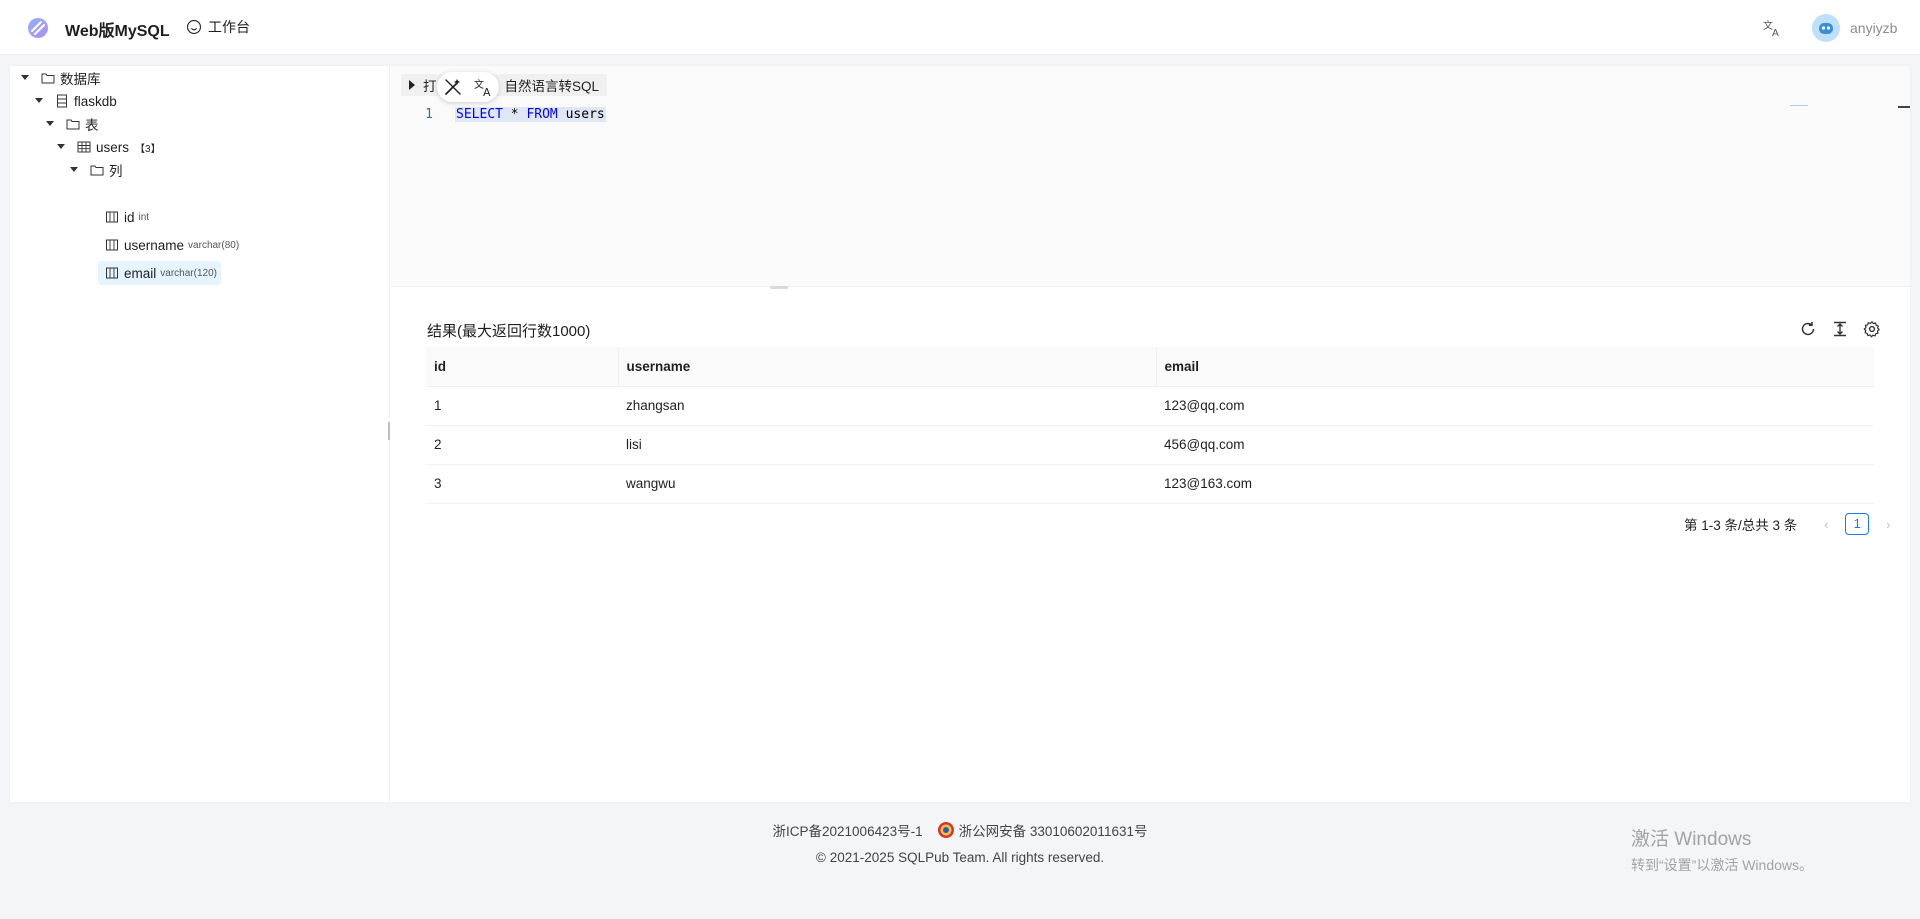 The height and width of the screenshot is (919, 1920). I want to click on tree-node-columns: 列, so click(95, 170).